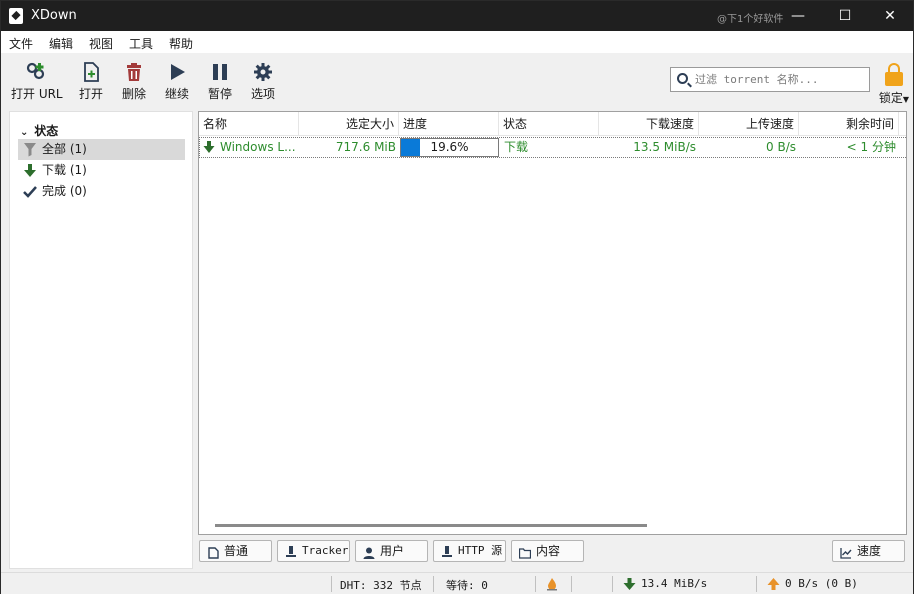 This screenshot has width=914, height=594. What do you see at coordinates (219, 94) in the screenshot?
I see `pause-label: 暂停` at bounding box center [219, 94].